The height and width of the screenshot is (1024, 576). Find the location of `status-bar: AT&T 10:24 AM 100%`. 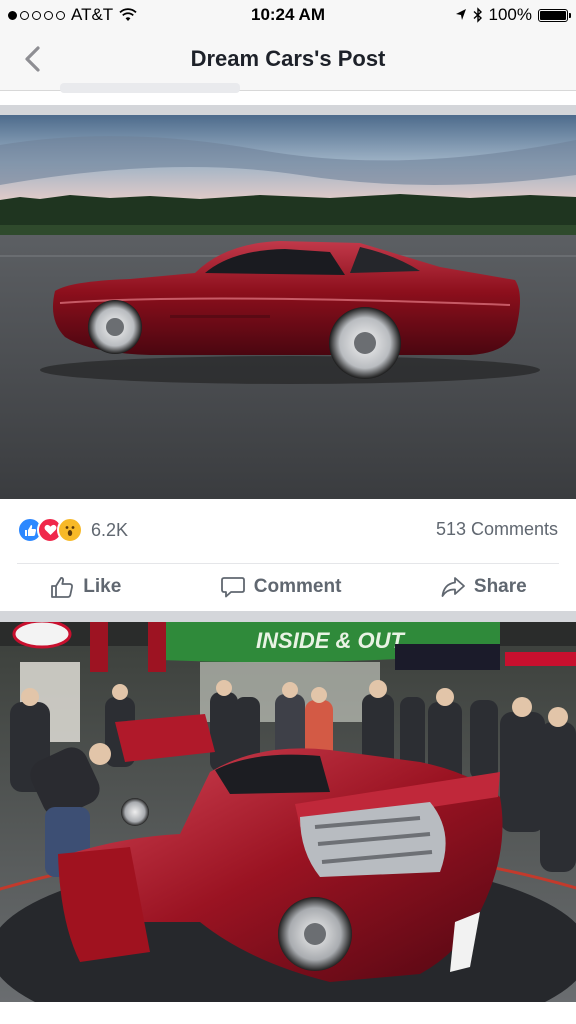

status-bar: AT&T 10:24 AM 100% is located at coordinates (288, 15).